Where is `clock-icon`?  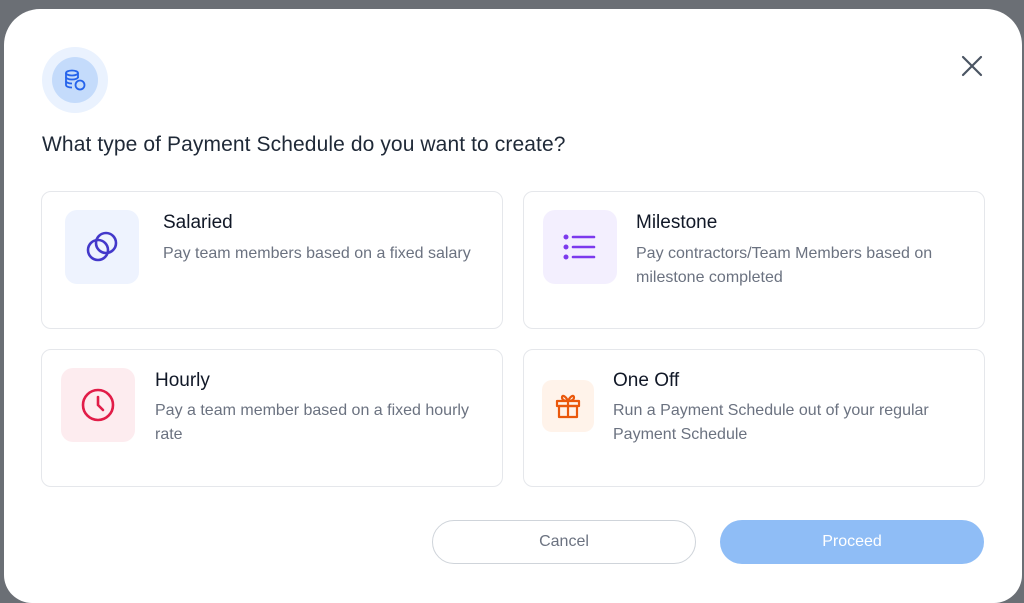 clock-icon is located at coordinates (98, 405).